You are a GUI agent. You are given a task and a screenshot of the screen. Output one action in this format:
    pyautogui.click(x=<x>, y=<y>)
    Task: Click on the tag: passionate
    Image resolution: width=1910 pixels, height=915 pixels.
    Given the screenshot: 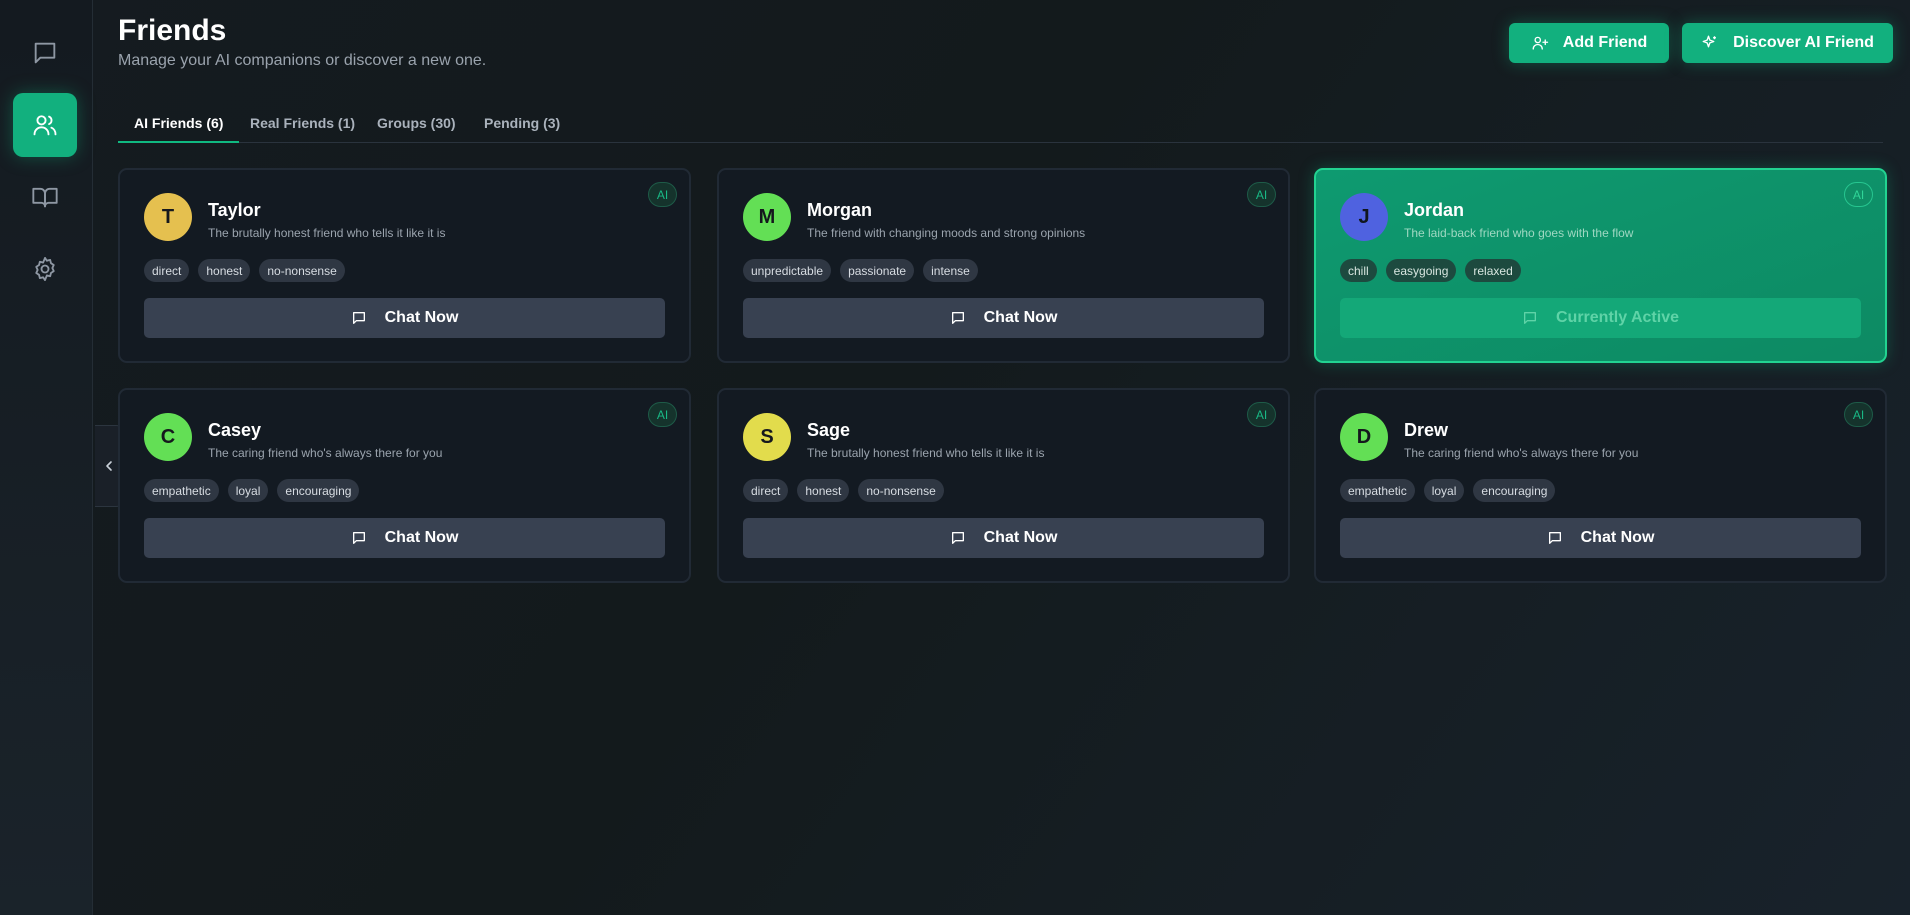 What is the action you would take?
    pyautogui.click(x=877, y=270)
    